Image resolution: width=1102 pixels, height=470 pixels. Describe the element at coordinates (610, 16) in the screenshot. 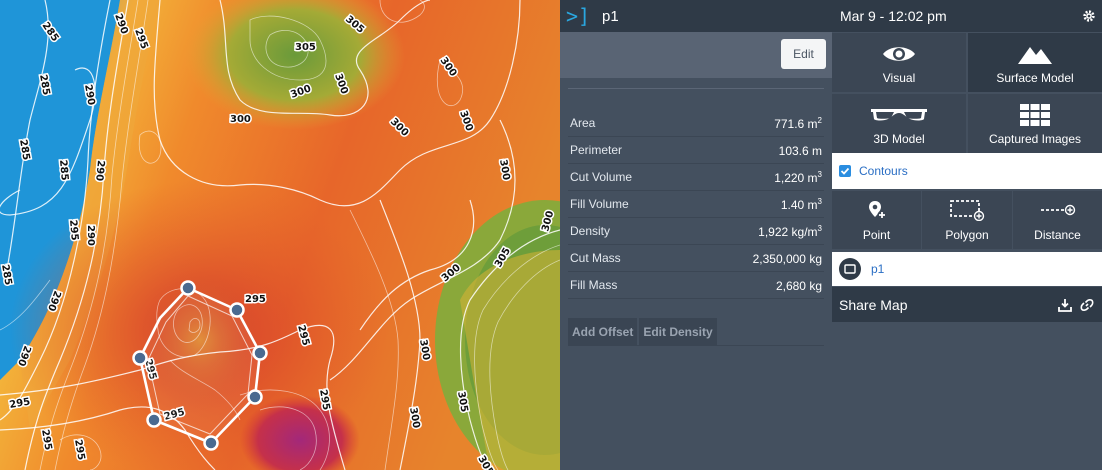

I see `page-title: p1` at that location.